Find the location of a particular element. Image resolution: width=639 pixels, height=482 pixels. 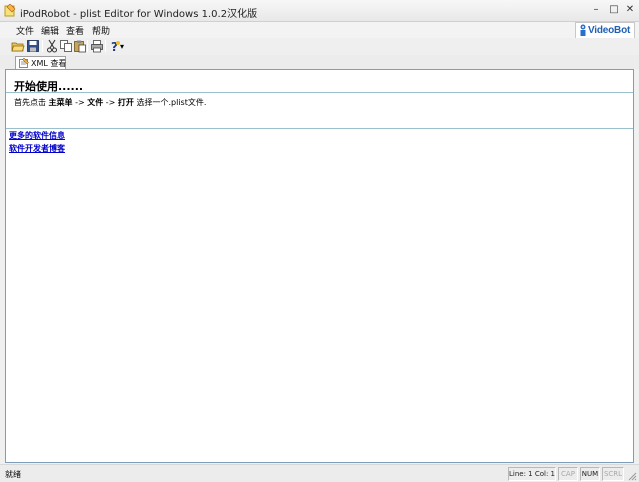

instruction-step-main-menu: 主菜单 is located at coordinates (60, 102).